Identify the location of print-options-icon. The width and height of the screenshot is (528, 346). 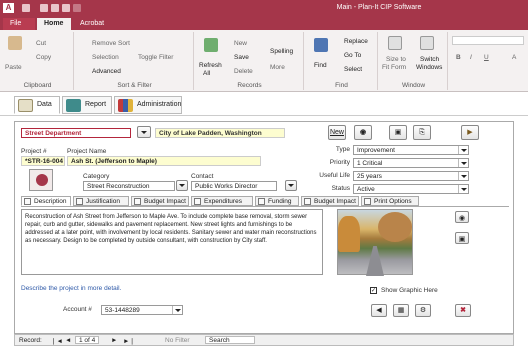
(367, 201).